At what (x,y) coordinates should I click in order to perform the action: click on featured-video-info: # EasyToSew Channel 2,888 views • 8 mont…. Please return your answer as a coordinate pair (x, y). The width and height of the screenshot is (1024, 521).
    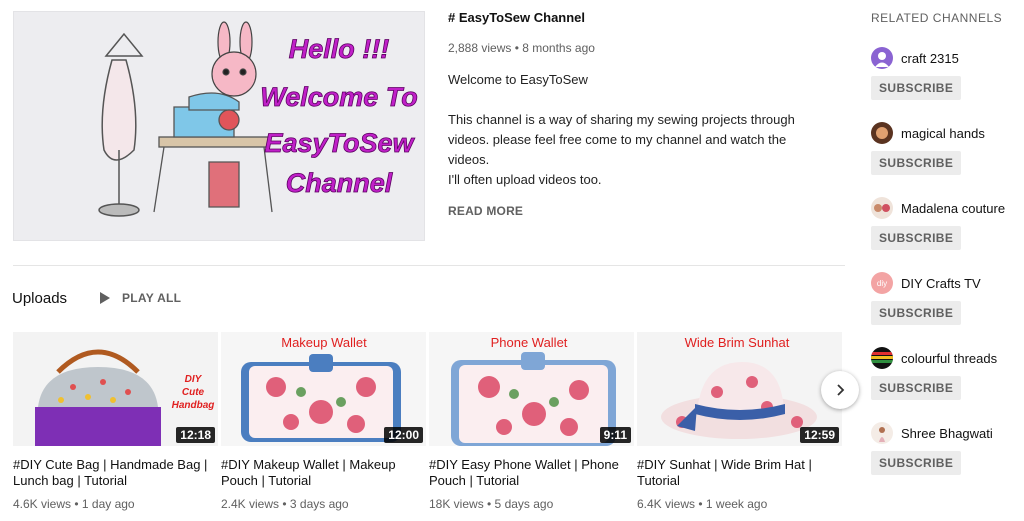
    Looking at the image, I should click on (638, 114).